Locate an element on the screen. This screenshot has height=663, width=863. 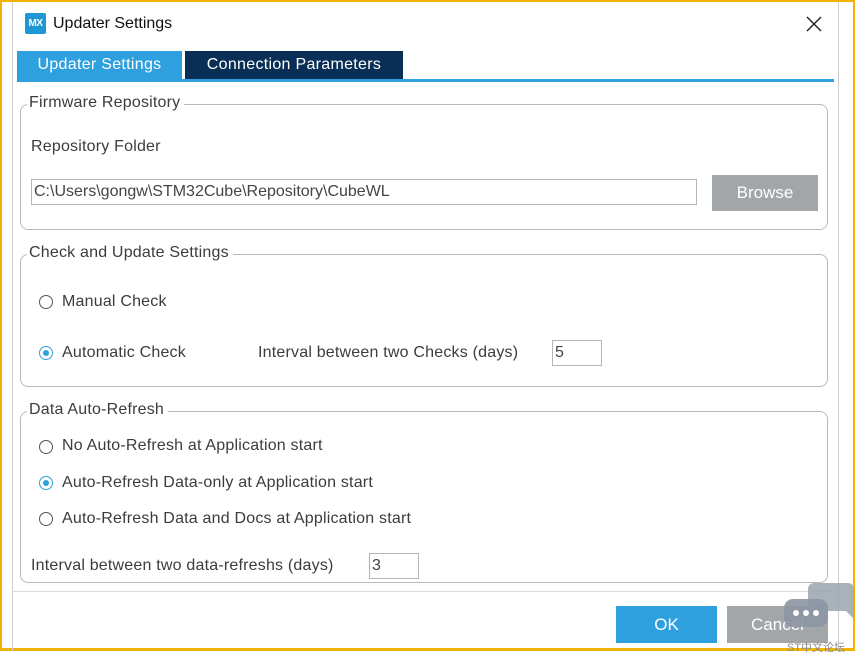
browse-button: Browse is located at coordinates (765, 193).